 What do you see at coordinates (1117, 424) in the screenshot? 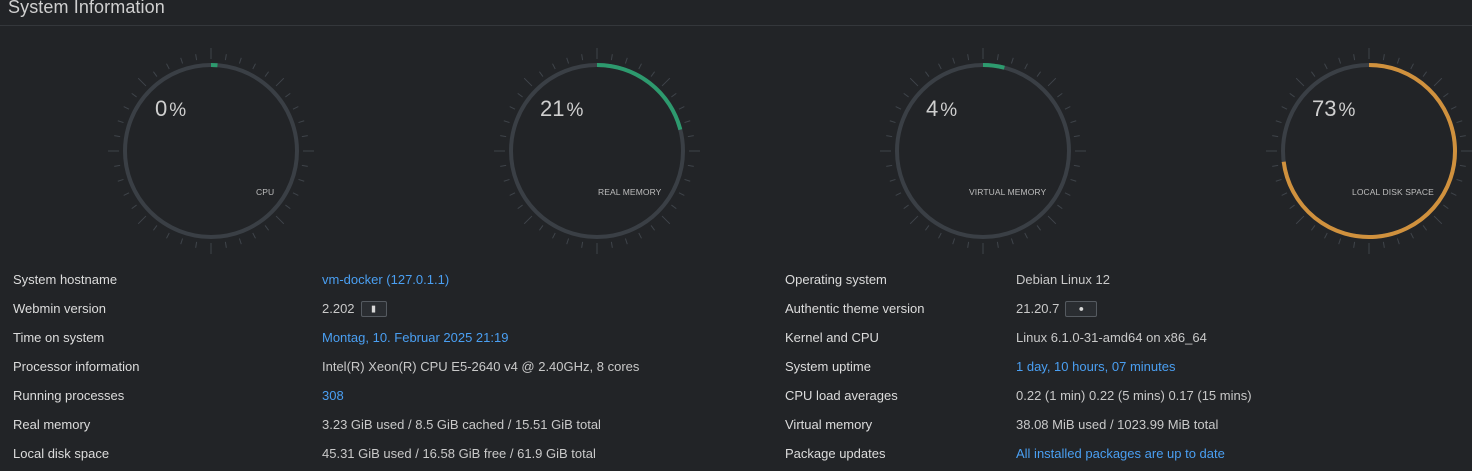
I see `virtual-memory-value: 38.08 MiB used / 1023.99 MiB total` at bounding box center [1117, 424].